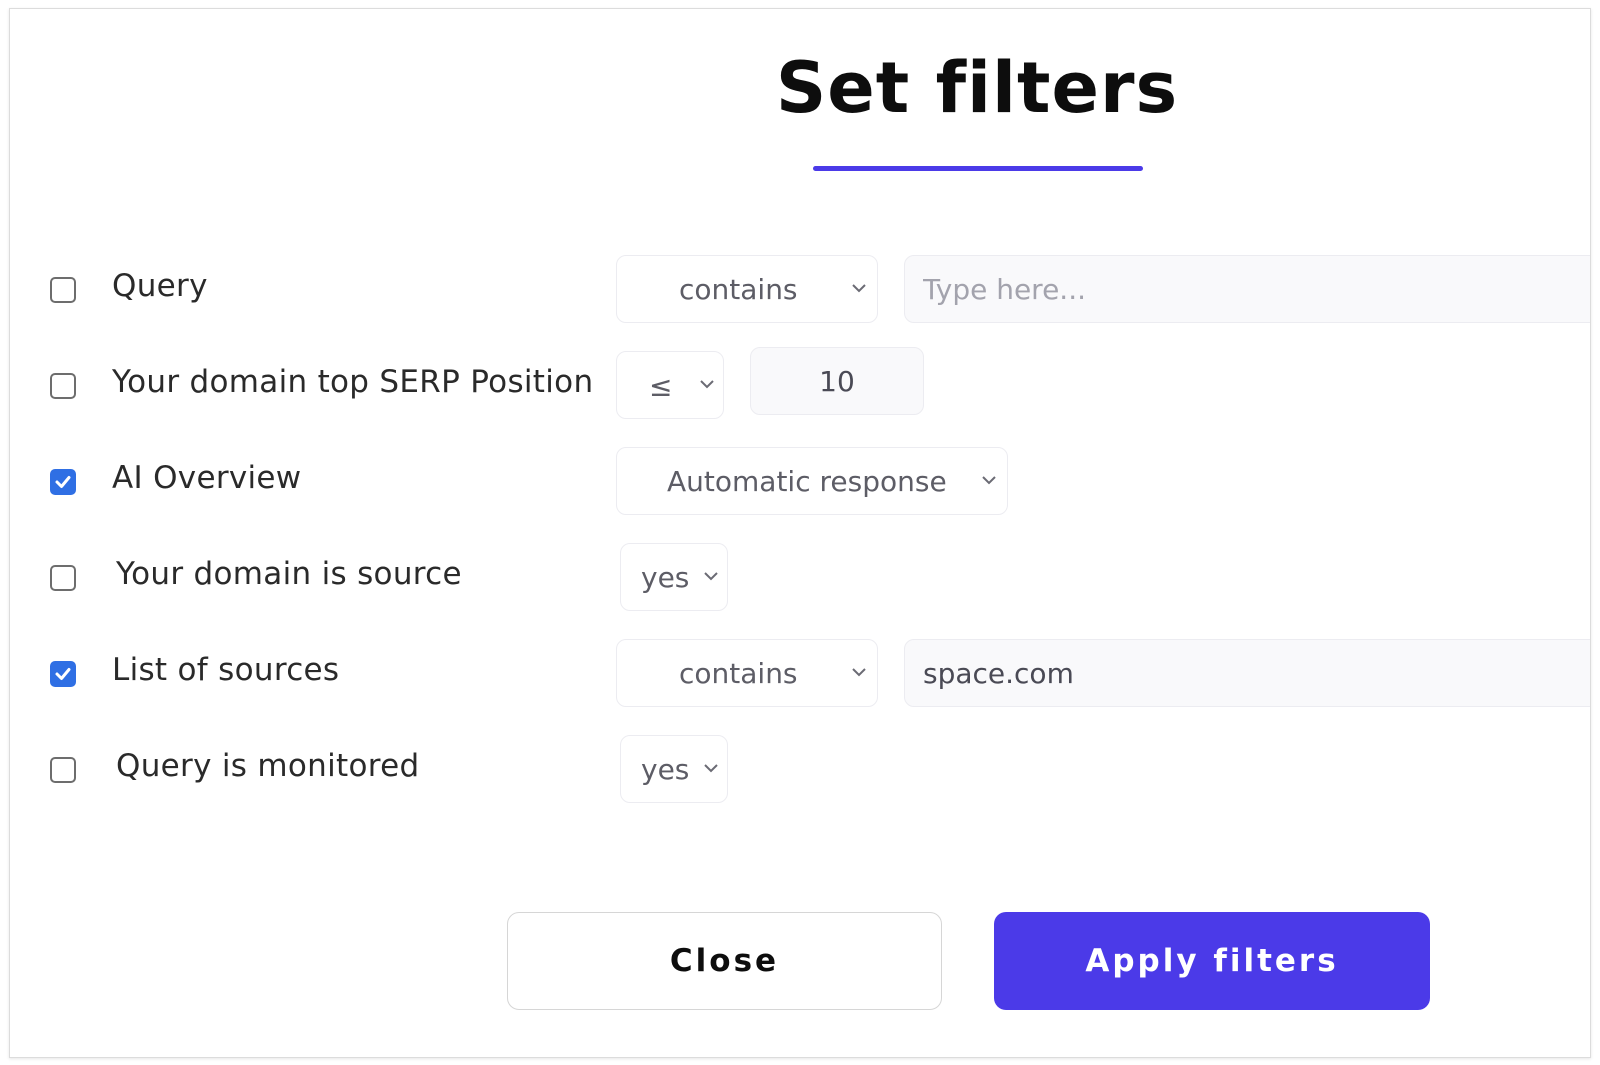 This screenshot has height=1065, width=1600. What do you see at coordinates (661, 386) in the screenshot?
I see `serp-position-operator-value: ≤` at bounding box center [661, 386].